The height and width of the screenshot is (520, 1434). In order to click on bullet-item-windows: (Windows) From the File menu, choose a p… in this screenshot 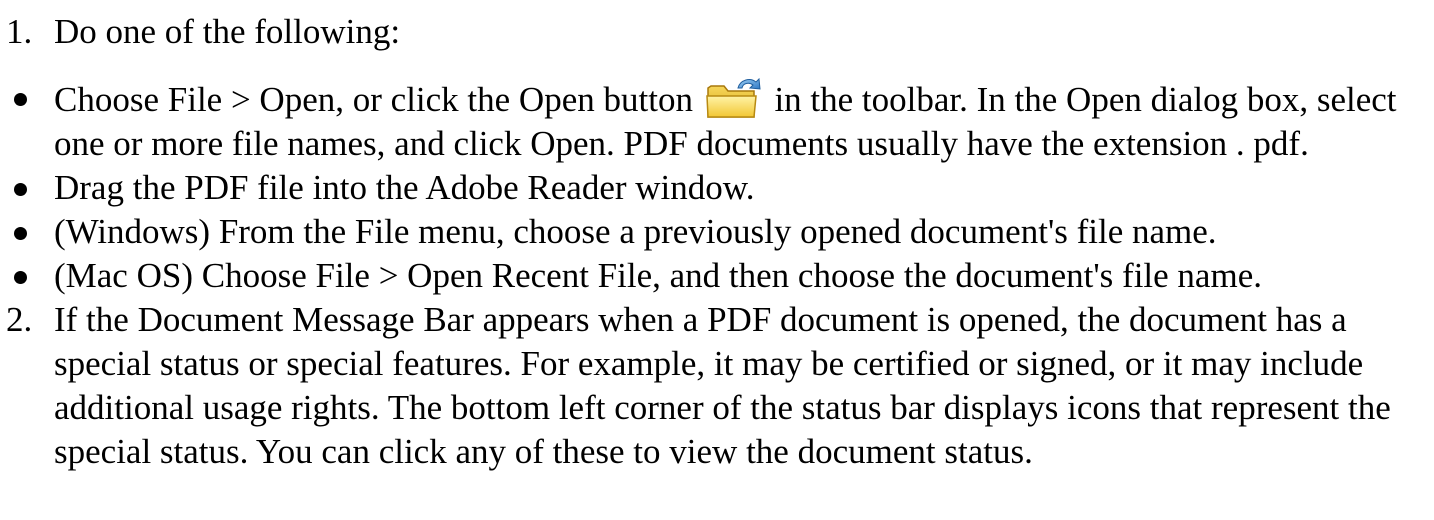, I will do `click(717, 232)`.